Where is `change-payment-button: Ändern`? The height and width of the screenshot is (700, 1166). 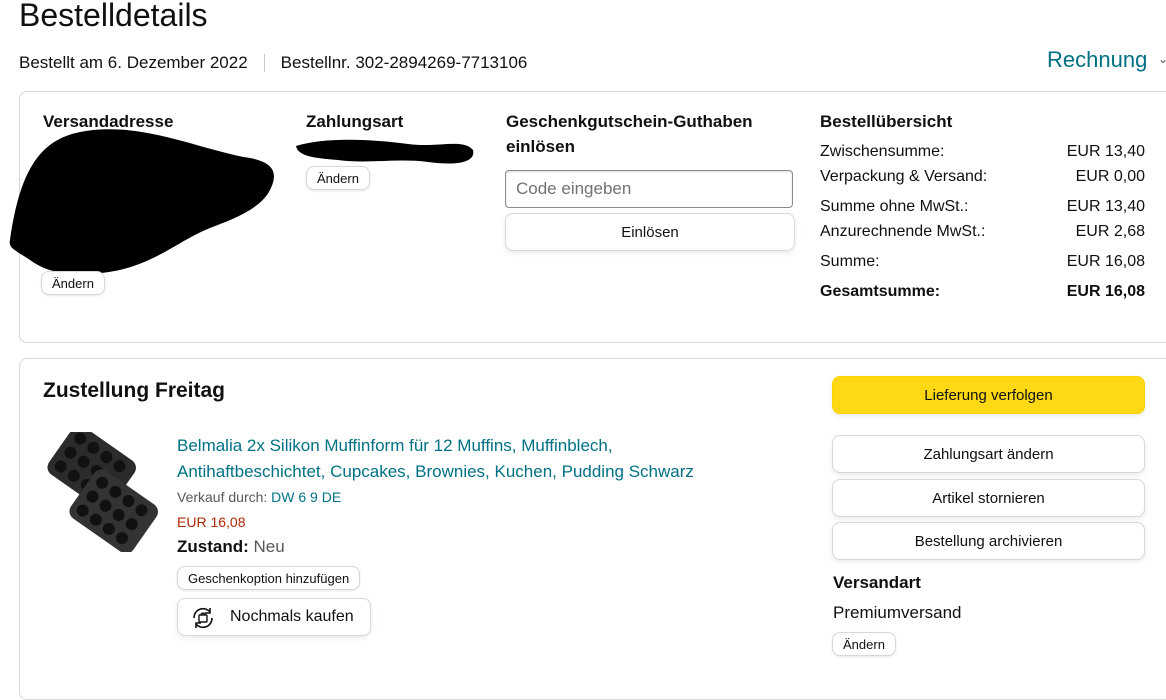 change-payment-button: Ändern is located at coordinates (338, 178).